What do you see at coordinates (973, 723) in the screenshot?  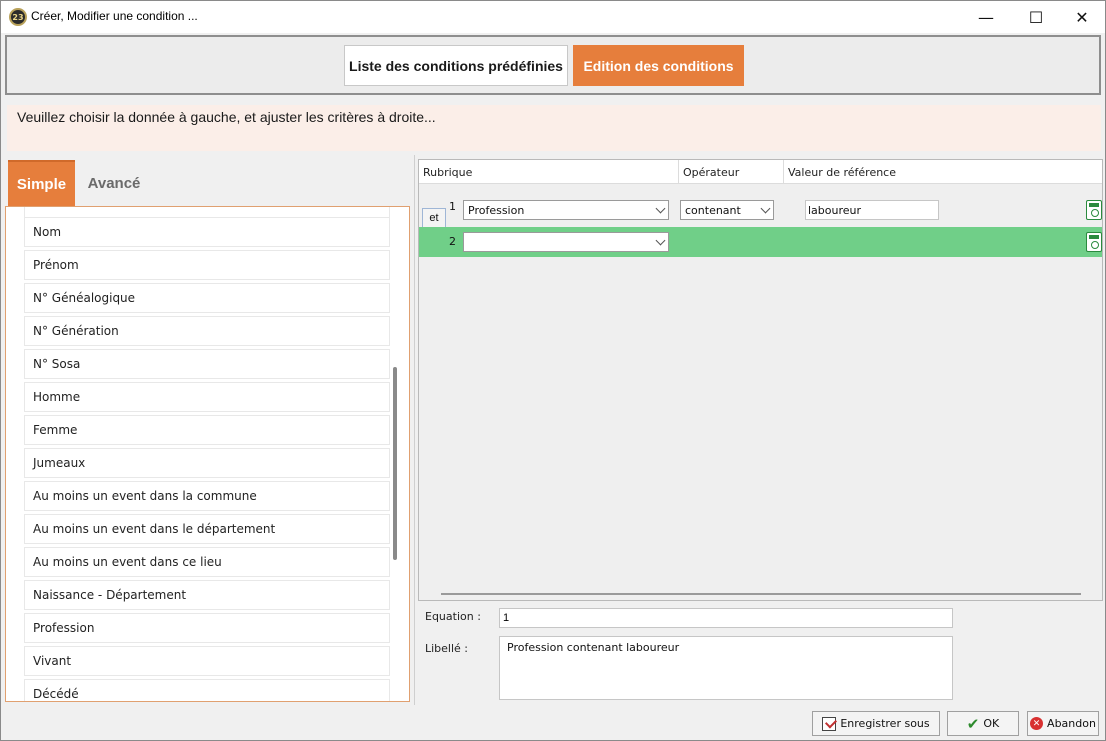 I see `checkmark-icon: ✔` at bounding box center [973, 723].